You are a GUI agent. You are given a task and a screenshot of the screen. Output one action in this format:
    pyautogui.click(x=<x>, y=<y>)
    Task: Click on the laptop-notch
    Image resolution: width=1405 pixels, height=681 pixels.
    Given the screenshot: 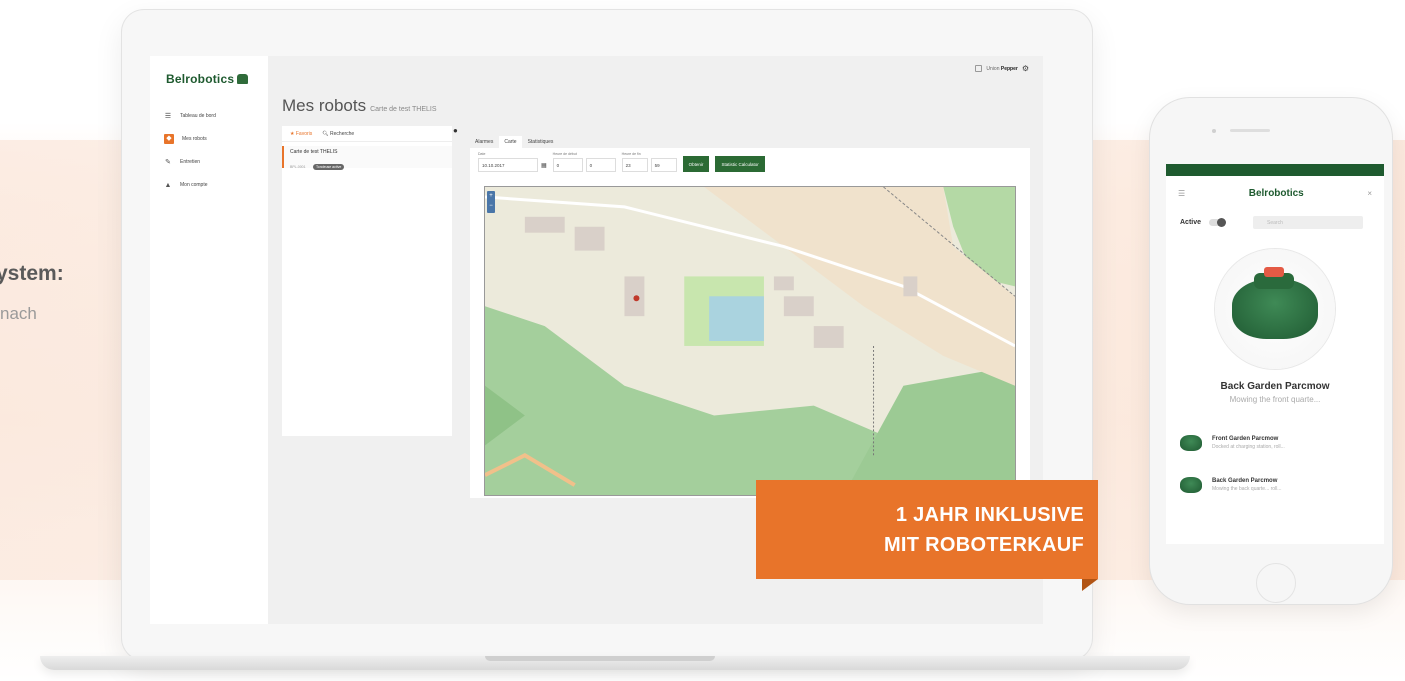 What is the action you would take?
    pyautogui.click(x=600, y=658)
    